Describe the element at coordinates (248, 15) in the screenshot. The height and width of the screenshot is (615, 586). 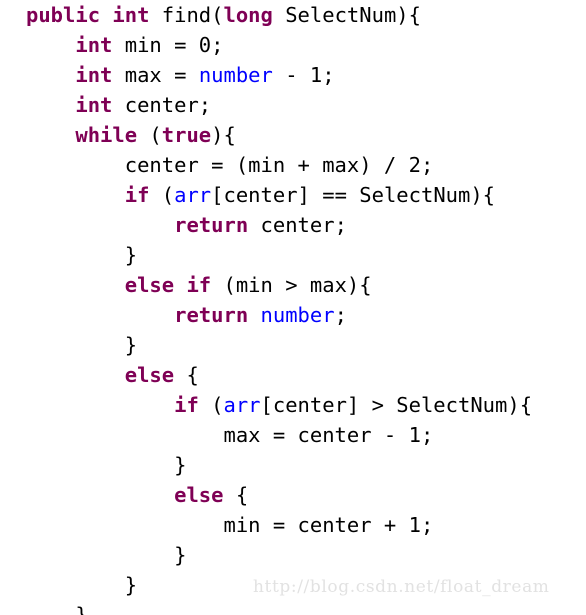
I see `code-token-kw: long` at that location.